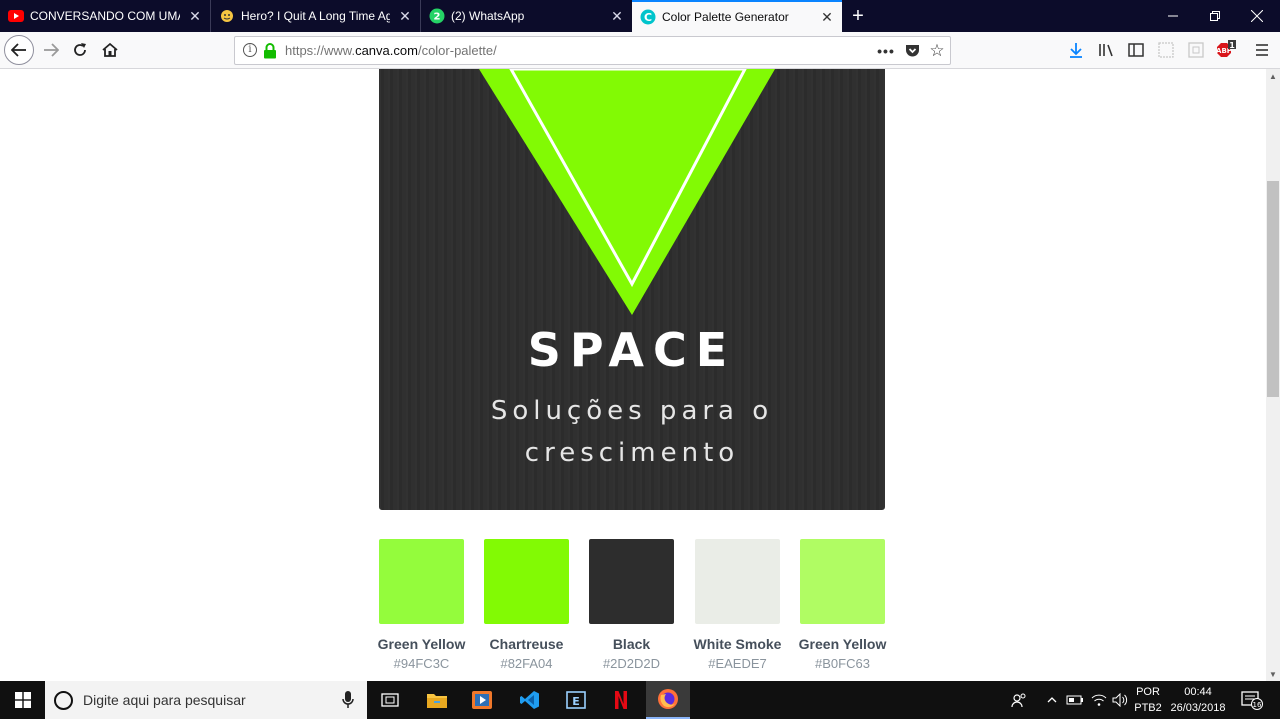 This screenshot has height=719, width=1280. I want to click on task-view-icon, so click(390, 700).